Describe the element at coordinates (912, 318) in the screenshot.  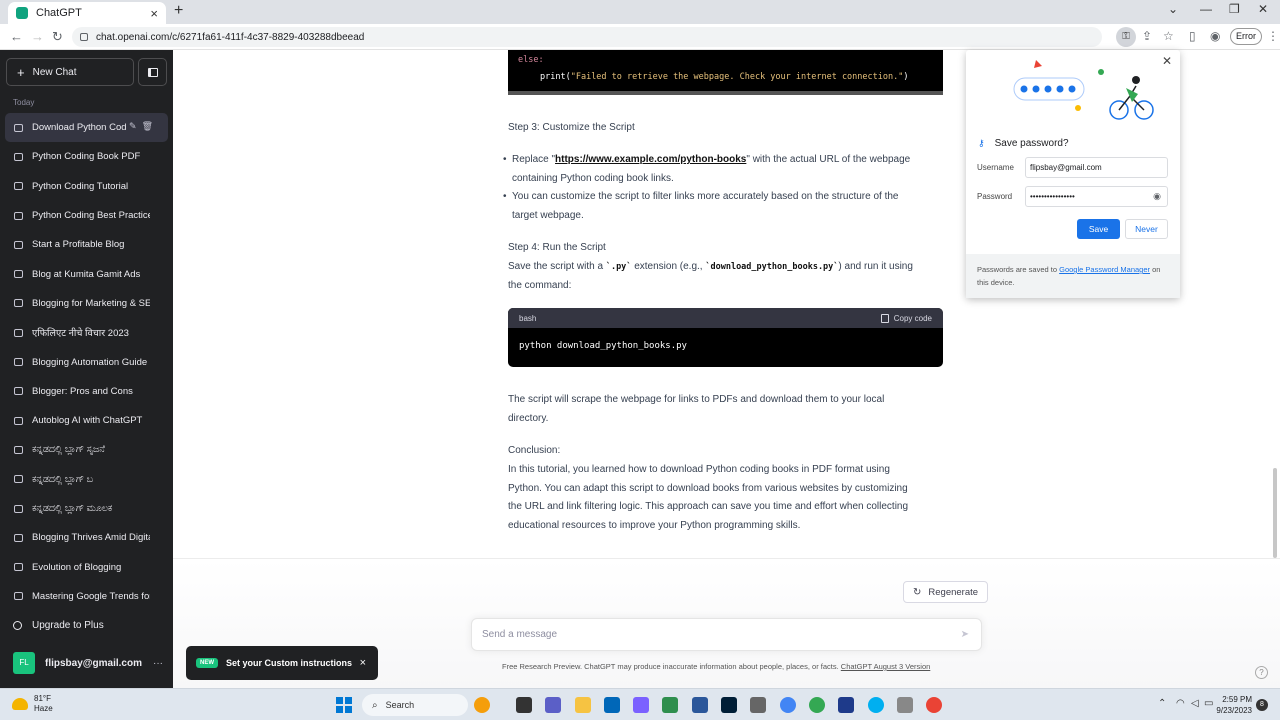
I see `copy-code-label: Copy code` at that location.